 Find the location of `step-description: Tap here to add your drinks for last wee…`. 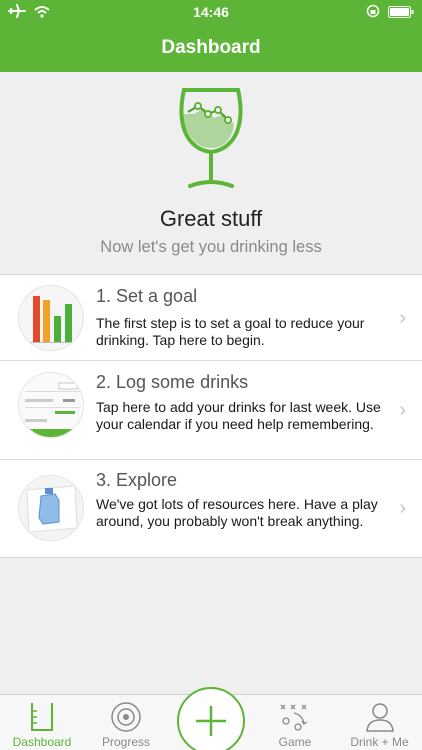

step-description: Tap here to add your drinks for last wee… is located at coordinates (238, 415).